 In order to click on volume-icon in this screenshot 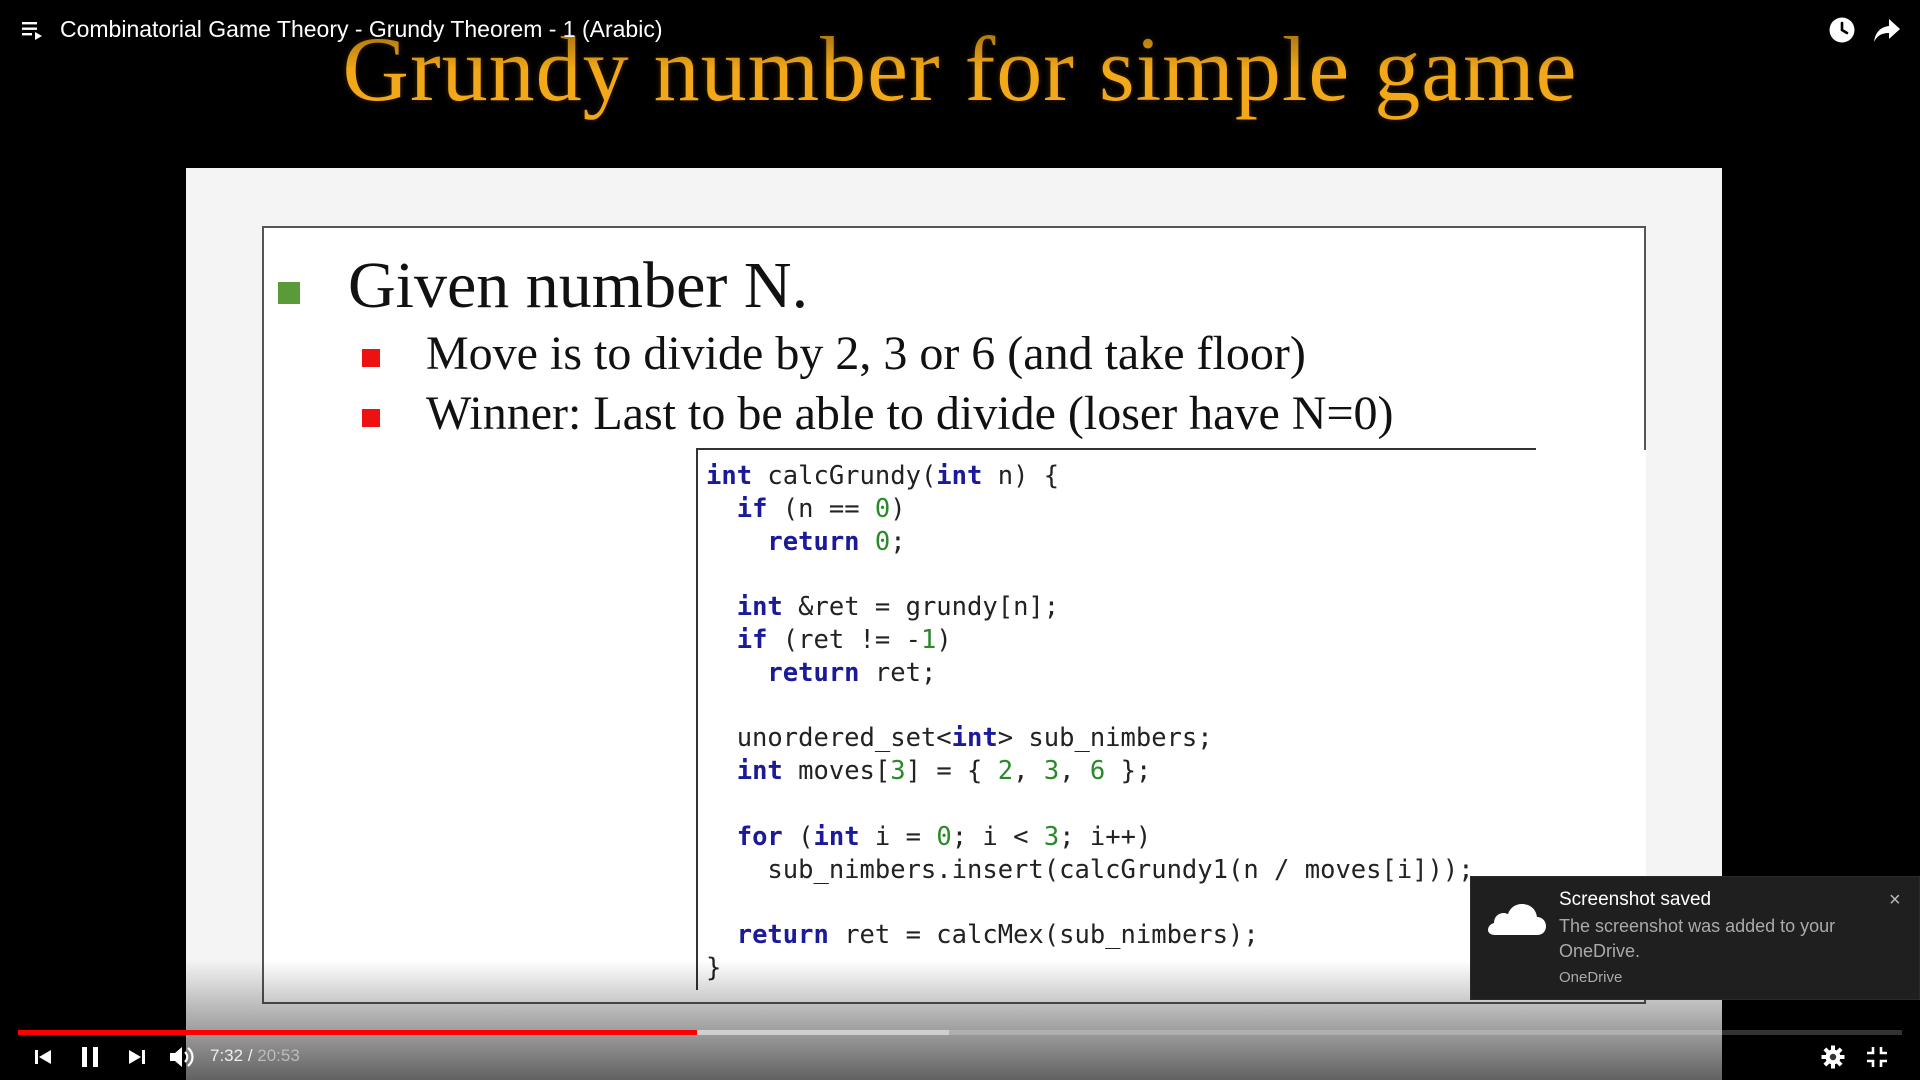, I will do `click(182, 1057)`.